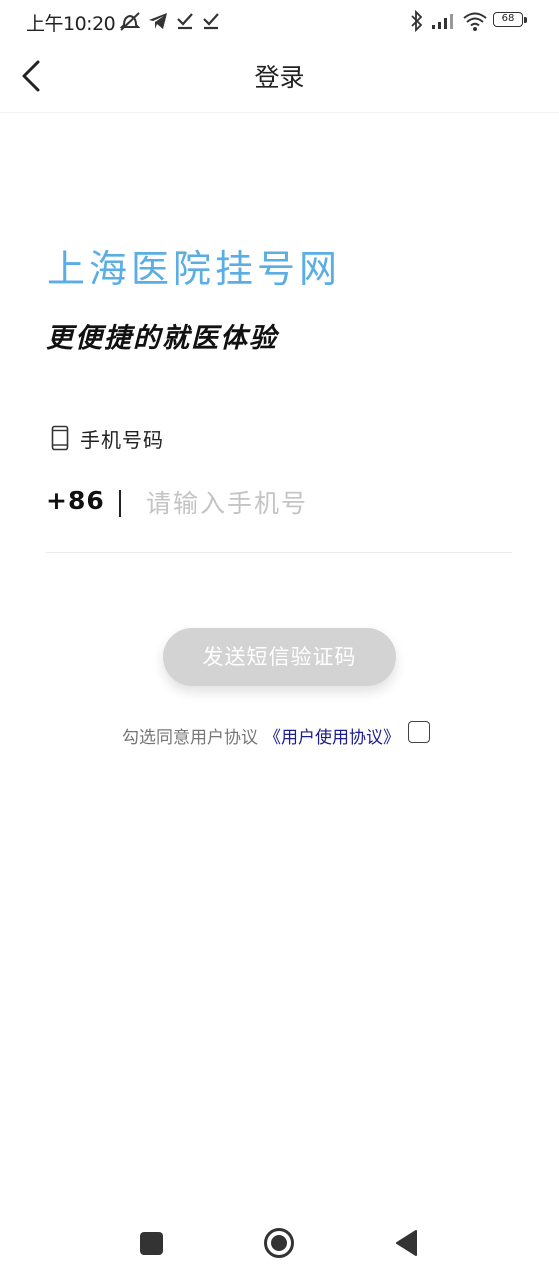 Image resolution: width=559 pixels, height=1280 pixels. Describe the element at coordinates (122, 439) in the screenshot. I see `phone-label: 手机号码` at that location.